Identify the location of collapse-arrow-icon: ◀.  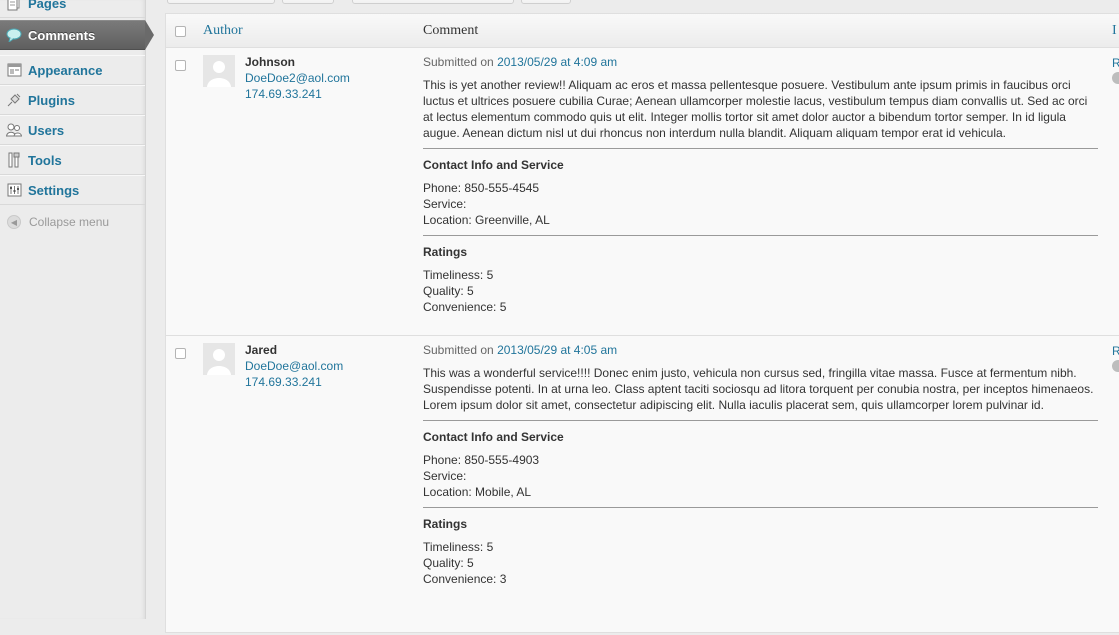
(14, 222).